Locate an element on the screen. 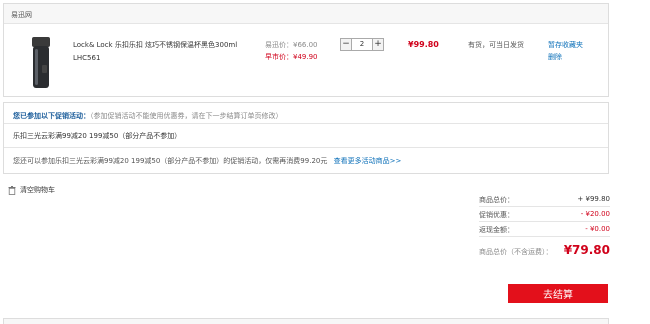 The height and width of the screenshot is (324, 650). save-to-favorites-link: 暂存收藏夹 is located at coordinates (565, 45).